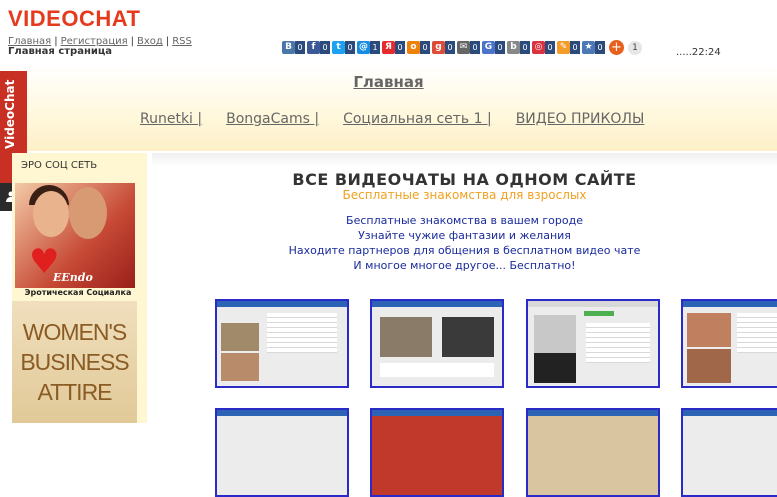 Image resolution: width=777 pixels, height=497 pixels. Describe the element at coordinates (375, 47) in the screenshot. I see `share-count: 1` at that location.